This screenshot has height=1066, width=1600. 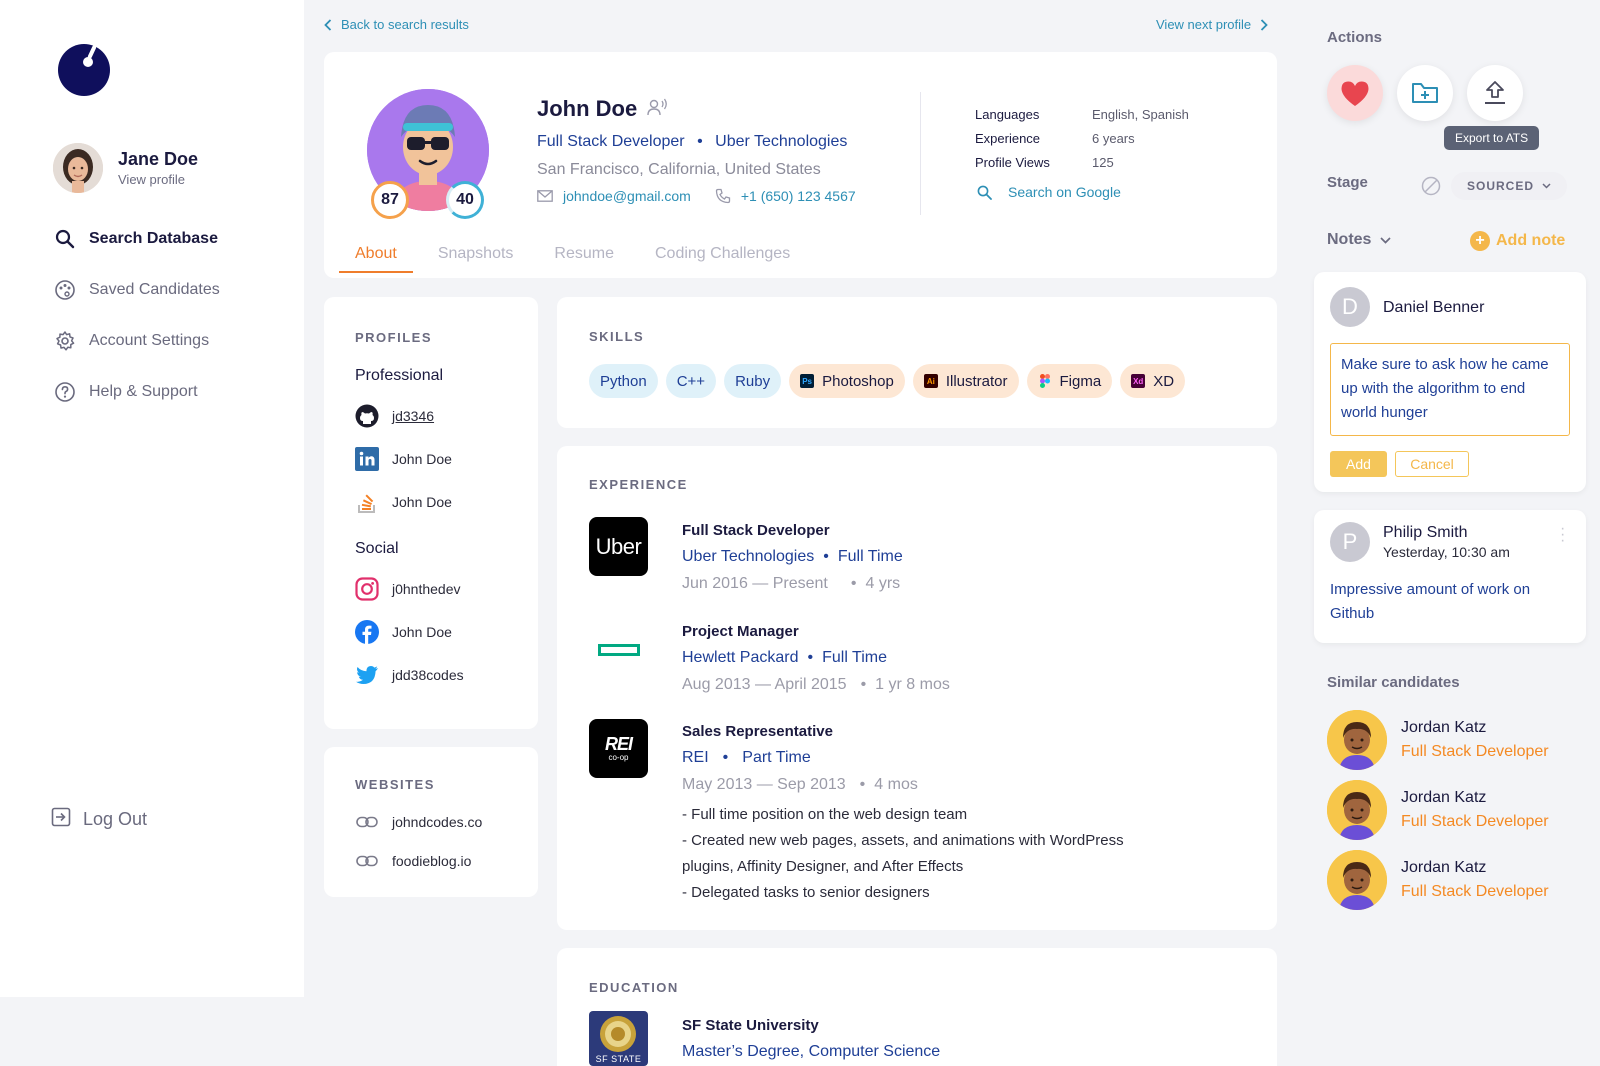 What do you see at coordinates (634, 987) in the screenshot?
I see `education-heading: EDUCATION` at bounding box center [634, 987].